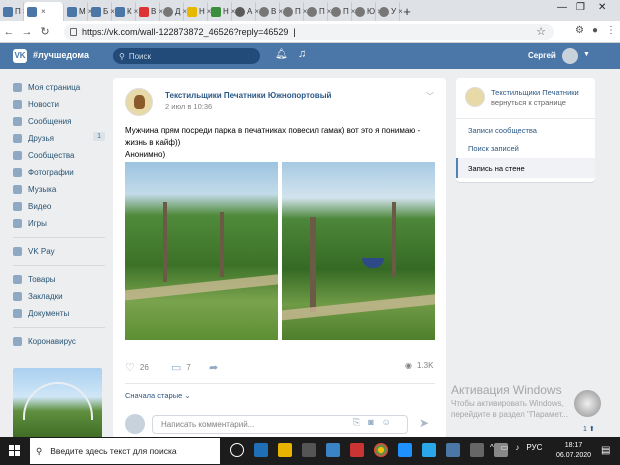  I want to click on back-to-page-link: вернуться к странице, so click(528, 102).